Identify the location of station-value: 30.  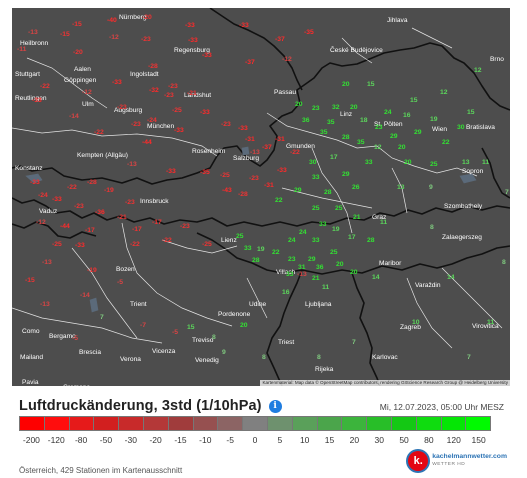
(461, 127).